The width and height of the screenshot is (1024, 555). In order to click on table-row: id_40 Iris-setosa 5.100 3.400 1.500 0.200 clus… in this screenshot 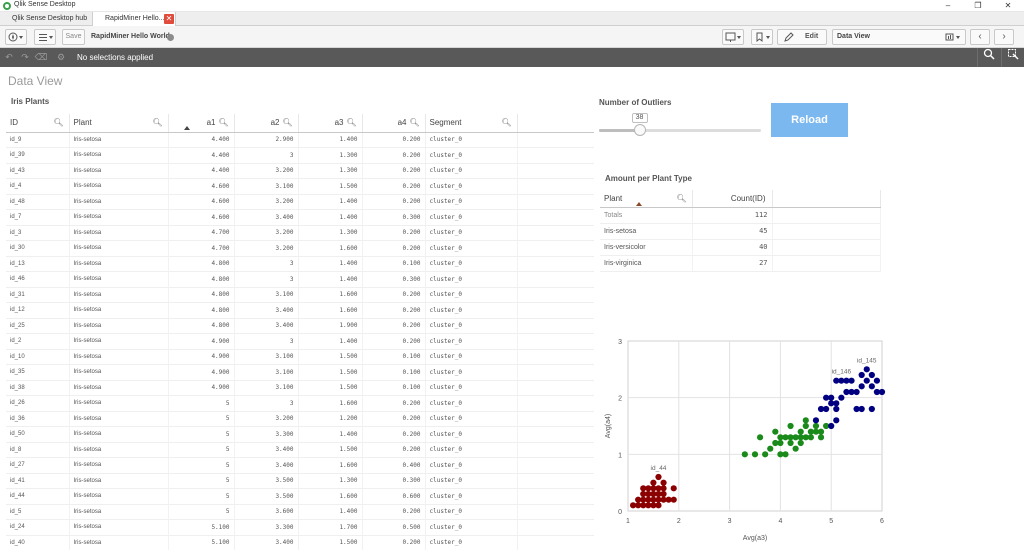, I will do `click(300, 542)`.